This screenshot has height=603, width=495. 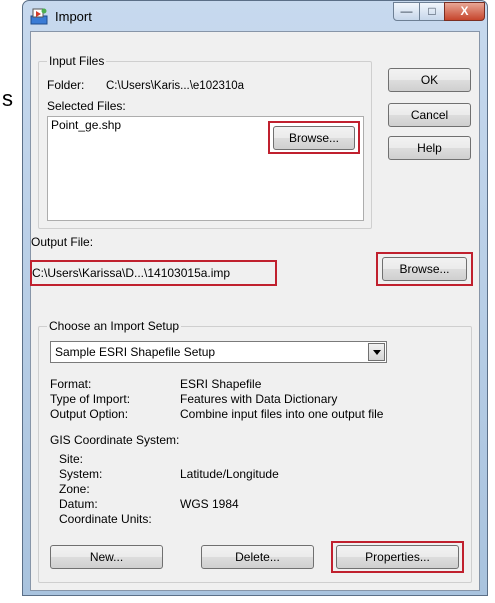 I want to click on import-app-icon, so click(x=39, y=16).